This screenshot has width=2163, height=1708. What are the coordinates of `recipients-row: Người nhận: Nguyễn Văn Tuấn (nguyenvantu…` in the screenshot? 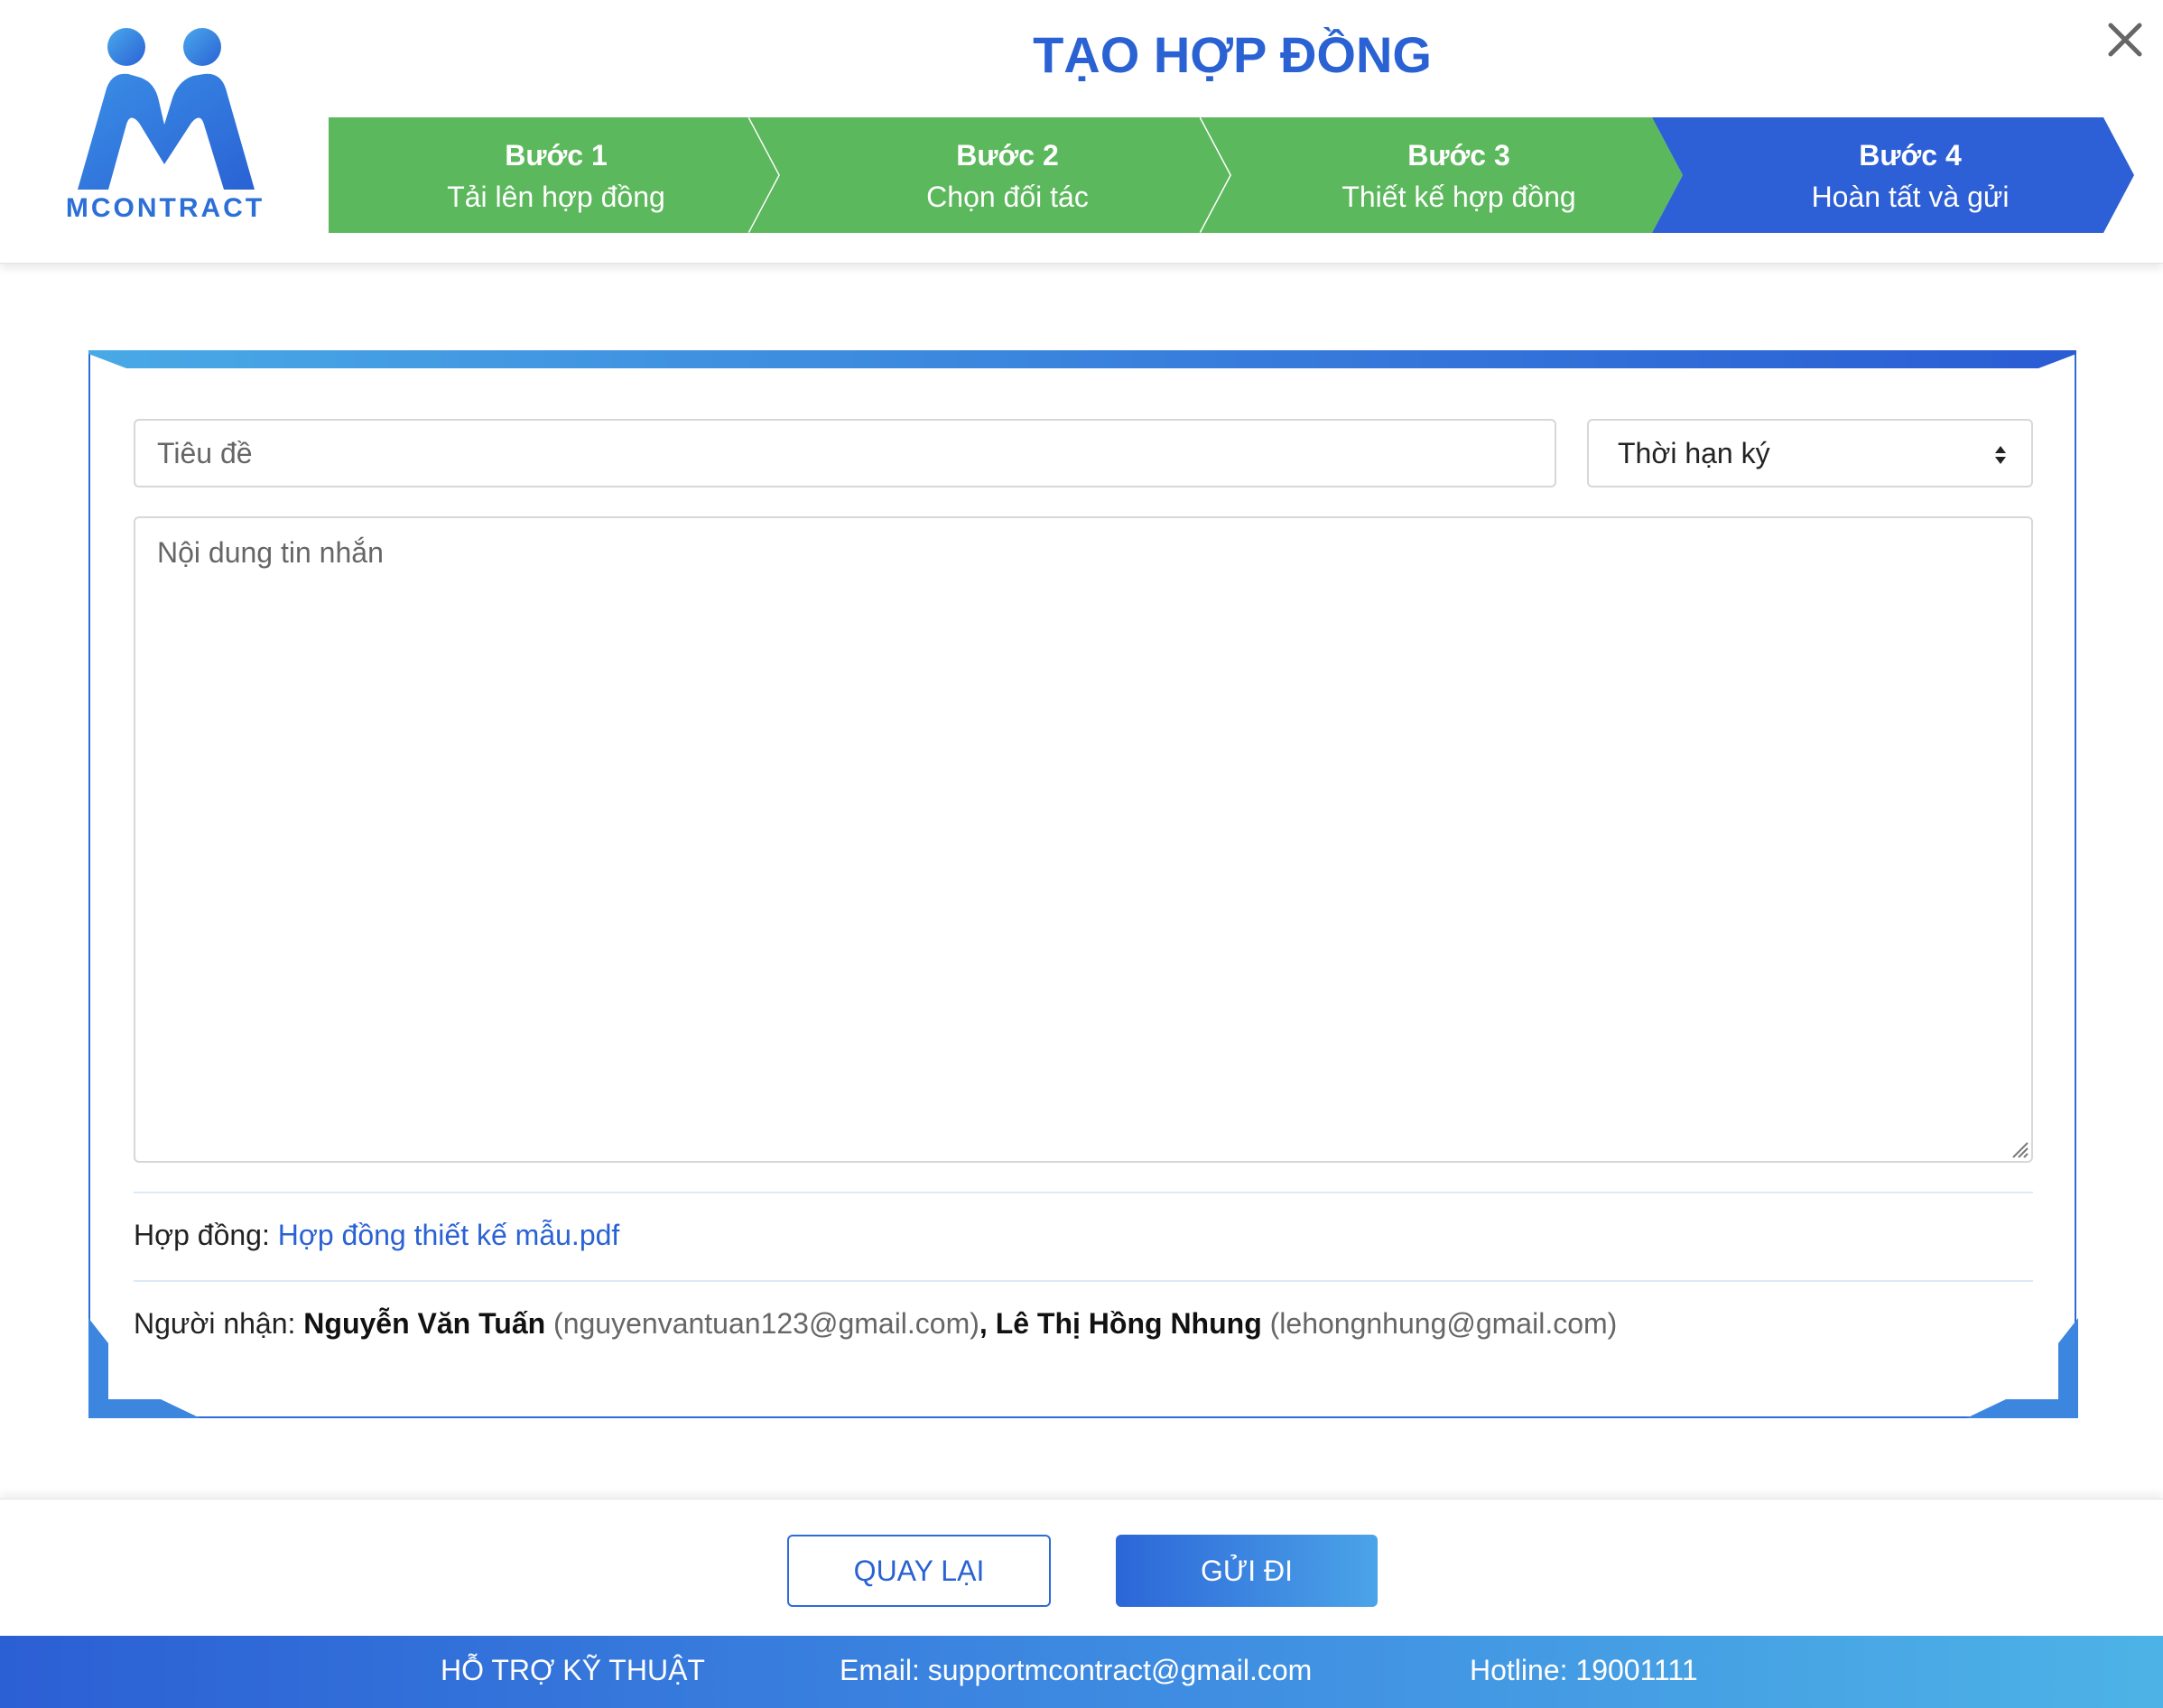 It's located at (875, 1324).